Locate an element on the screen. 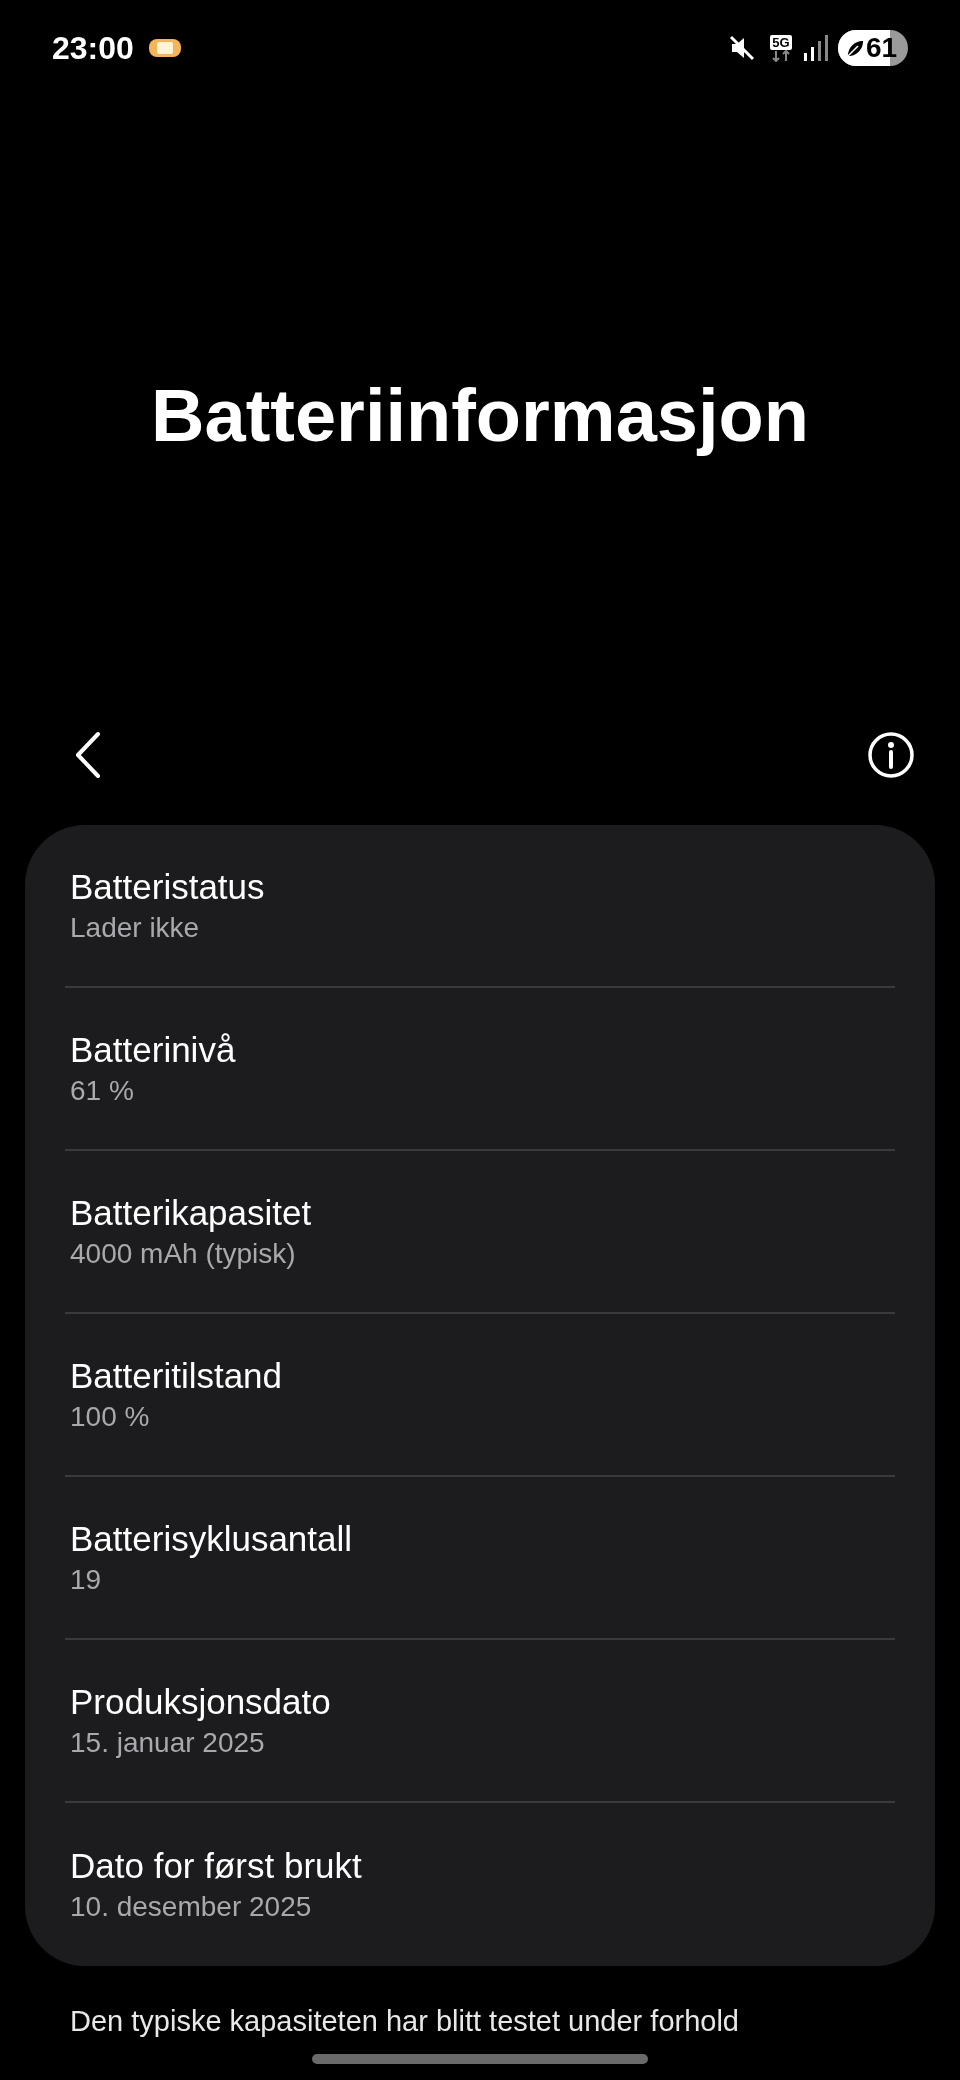 The height and width of the screenshot is (2080, 960). item-value: 19 is located at coordinates (86, 1579).